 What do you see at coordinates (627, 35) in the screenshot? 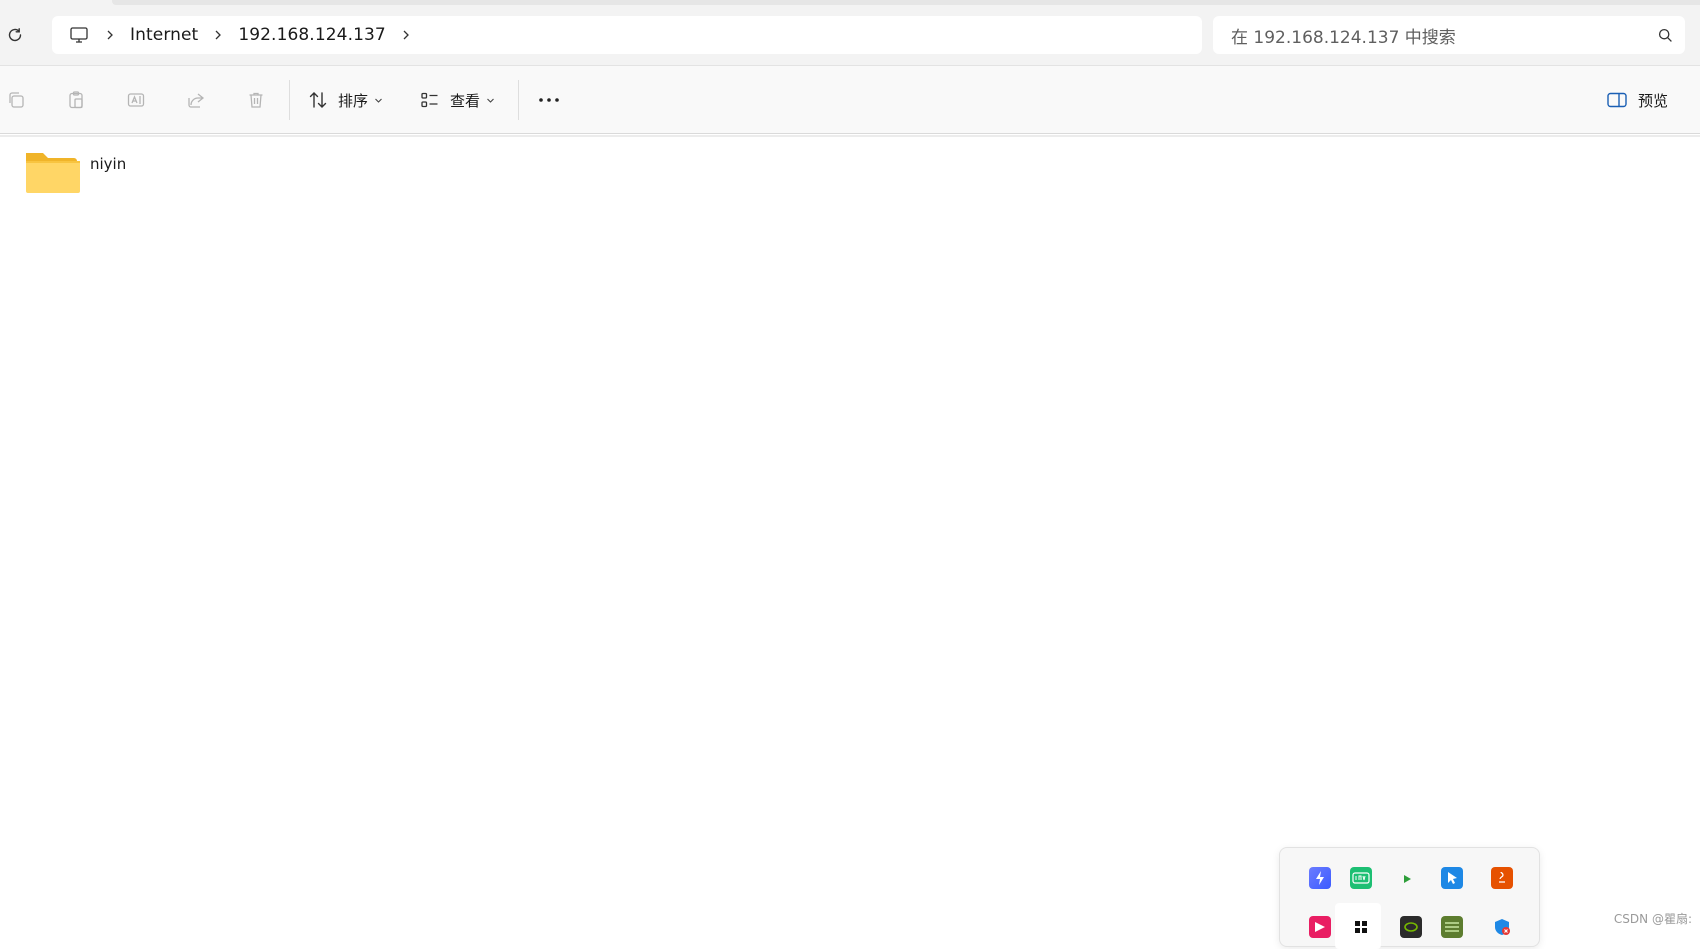
I see `address-bar: Internet 192.168.124.137` at bounding box center [627, 35].